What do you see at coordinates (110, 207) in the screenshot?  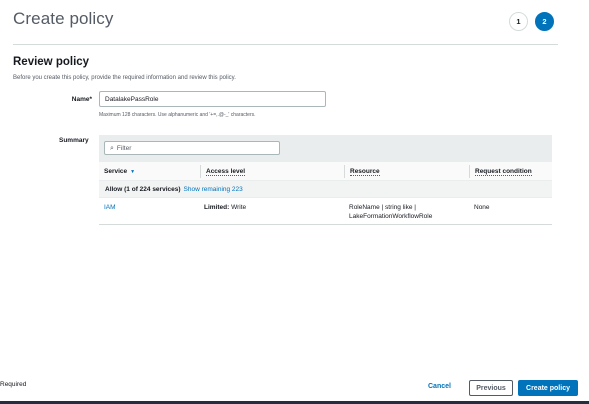 I see `service-link-iam: IAM` at bounding box center [110, 207].